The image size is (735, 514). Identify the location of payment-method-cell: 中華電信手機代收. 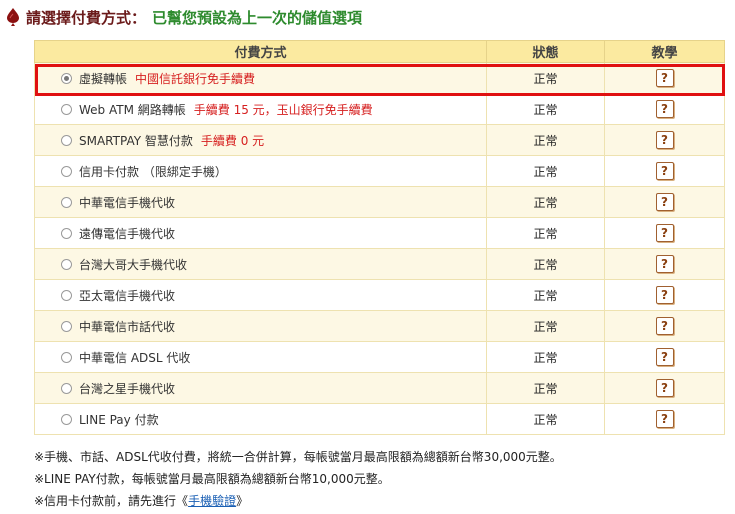
(260, 202).